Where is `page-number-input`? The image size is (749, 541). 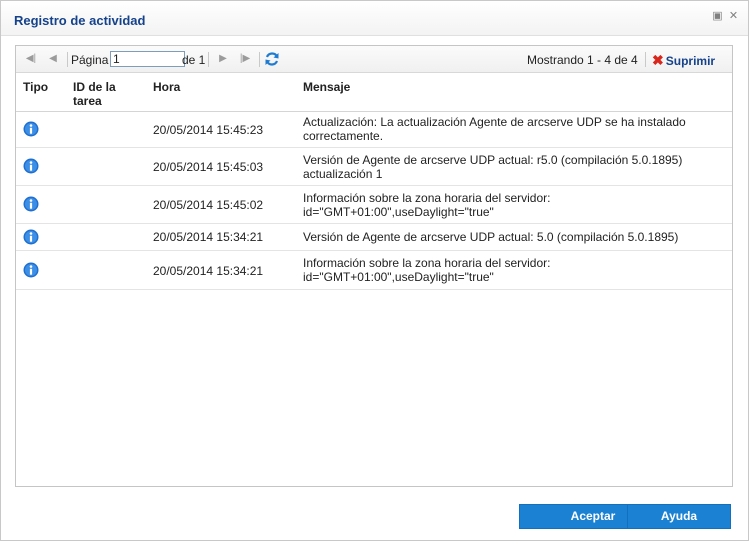
page-number-input is located at coordinates (147, 59).